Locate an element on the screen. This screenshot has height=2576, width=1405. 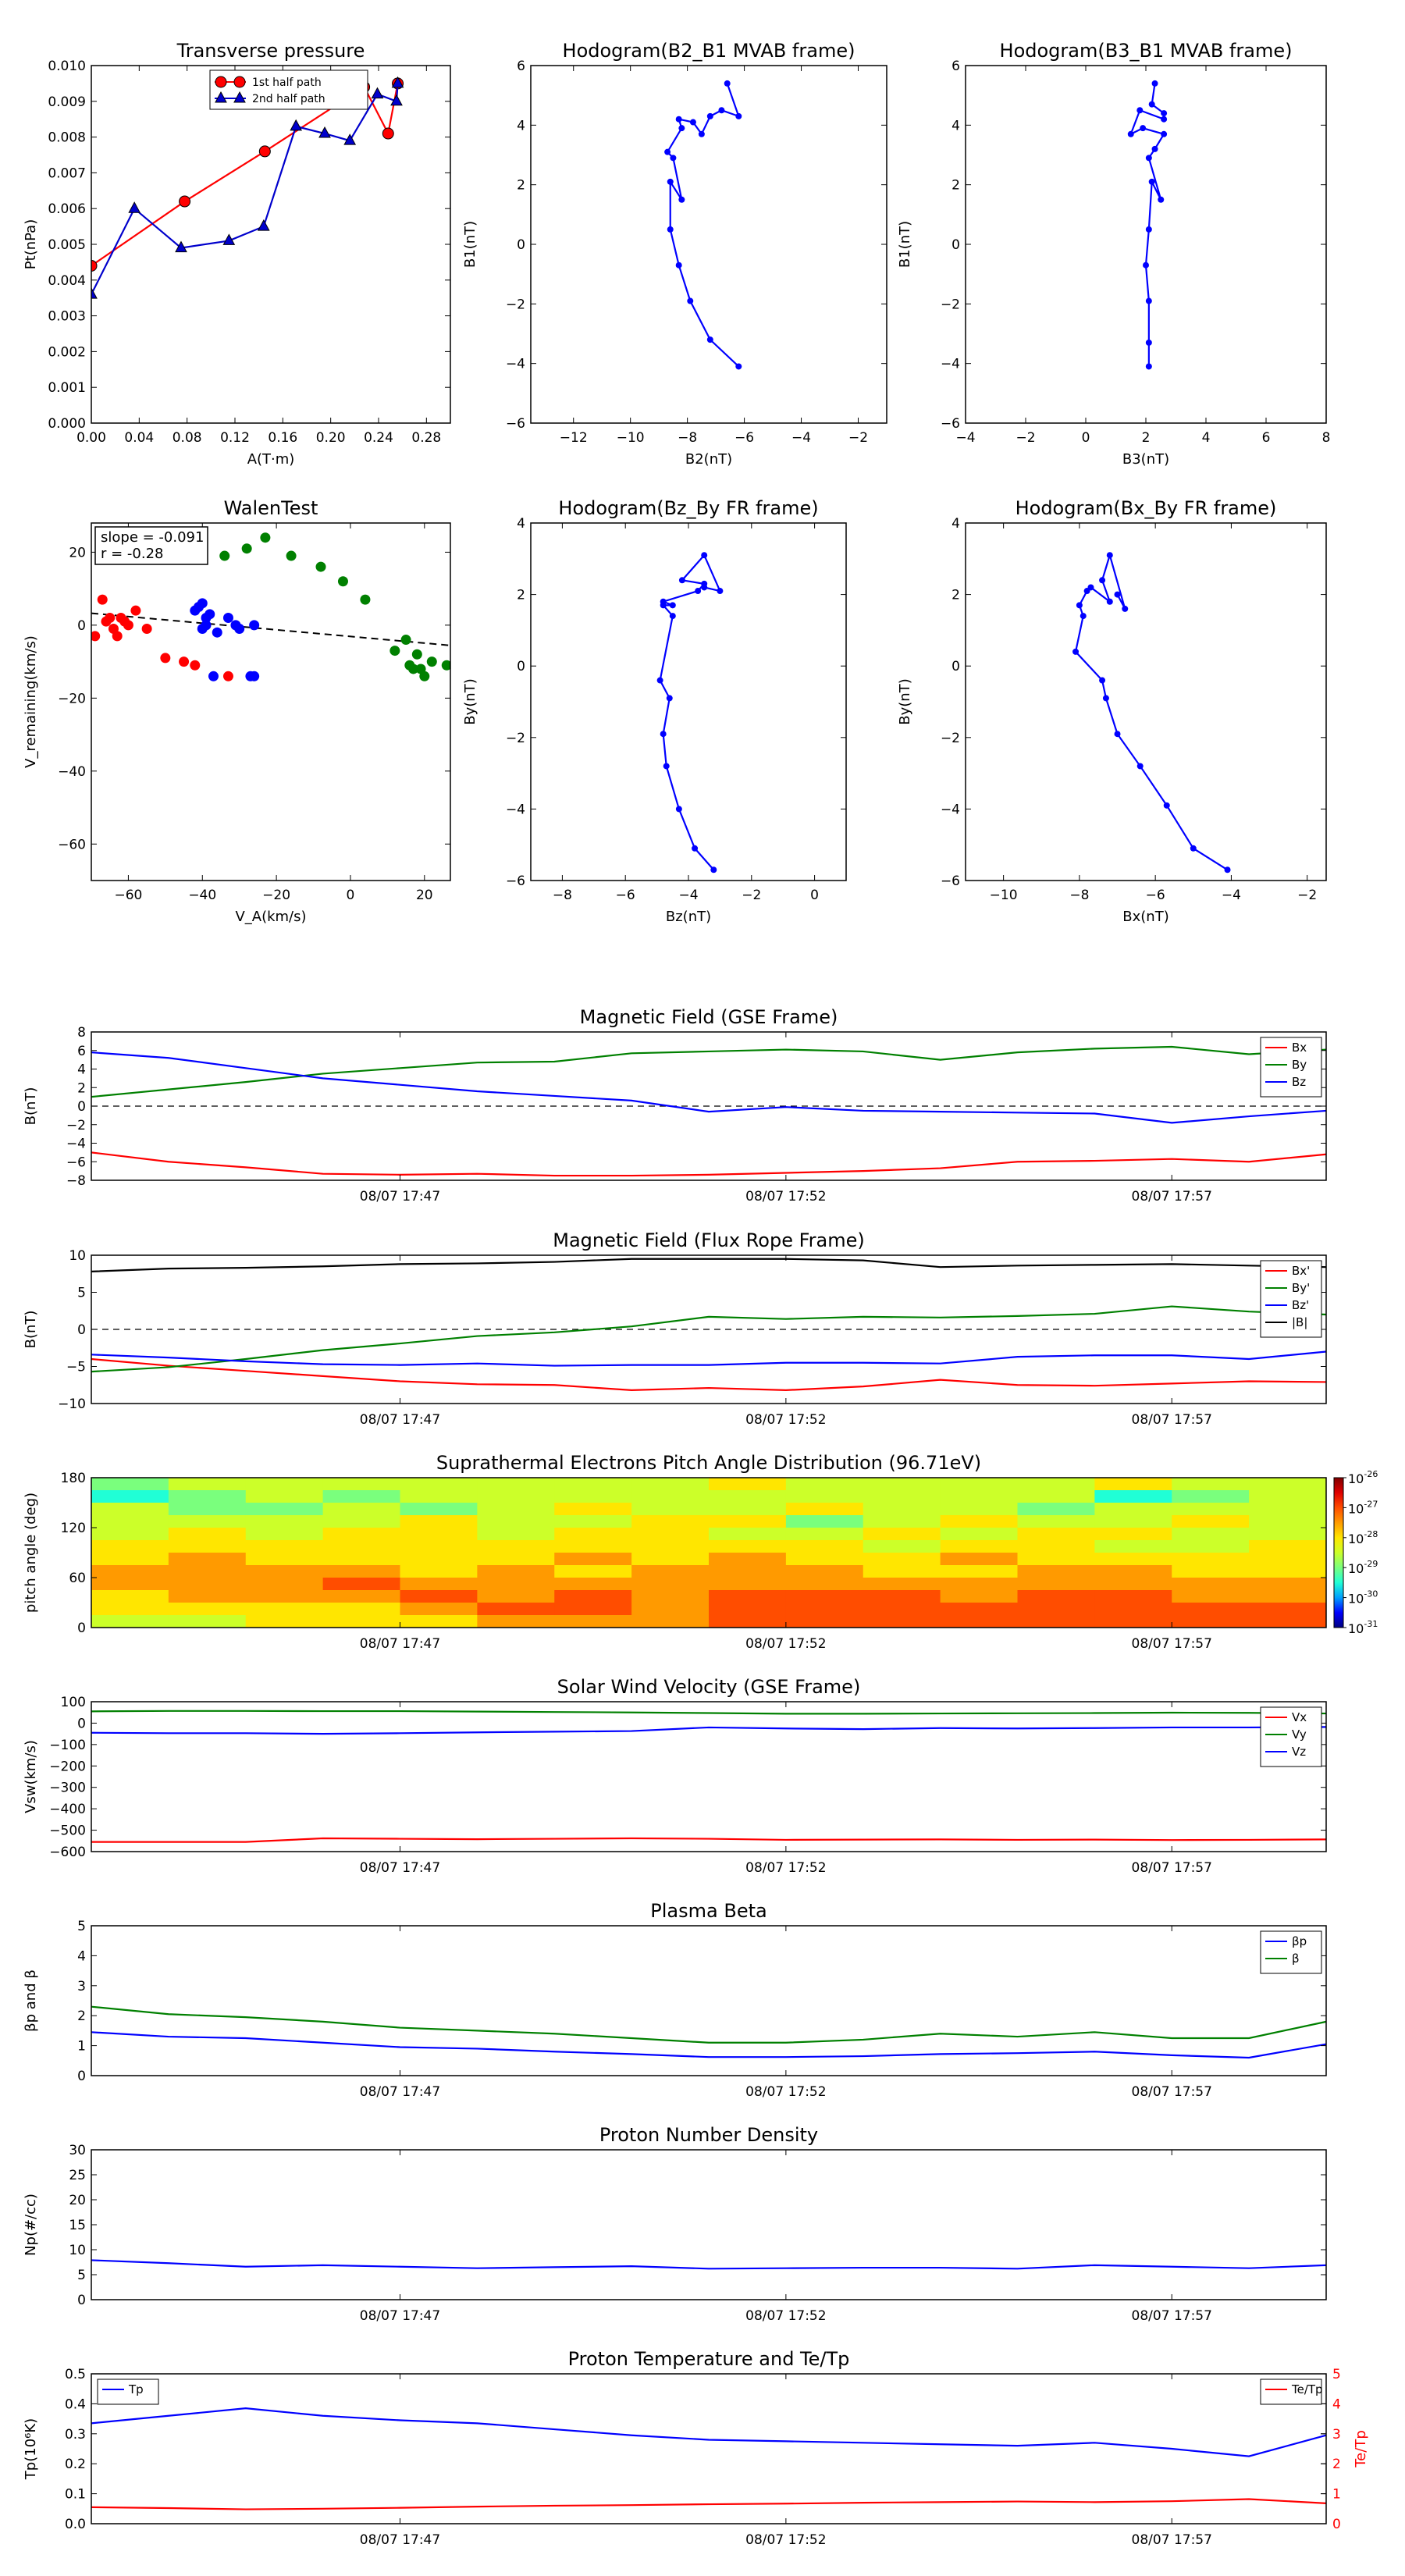
x-tick-label: 08/07 17:57 is located at coordinates (1172, 2540).